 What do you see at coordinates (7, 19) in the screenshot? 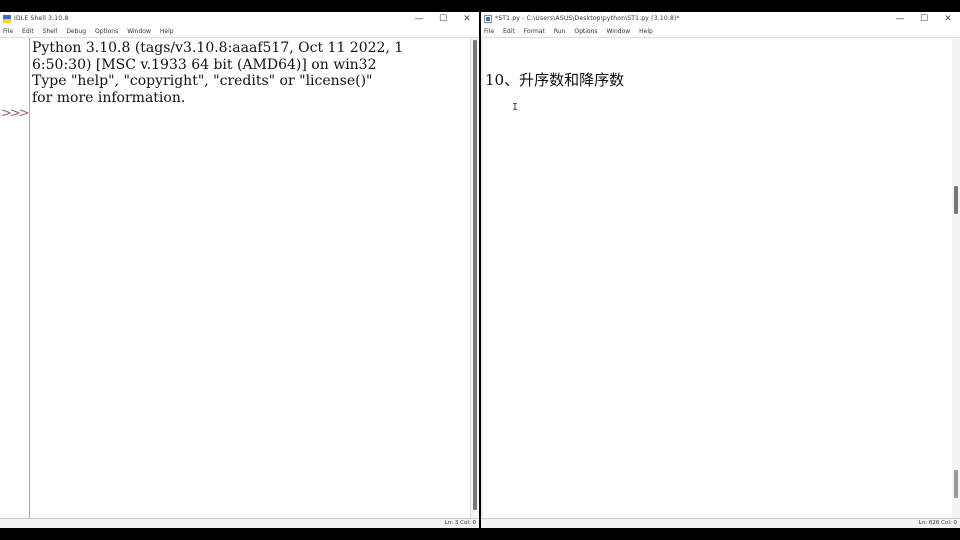
I see `python-icon` at bounding box center [7, 19].